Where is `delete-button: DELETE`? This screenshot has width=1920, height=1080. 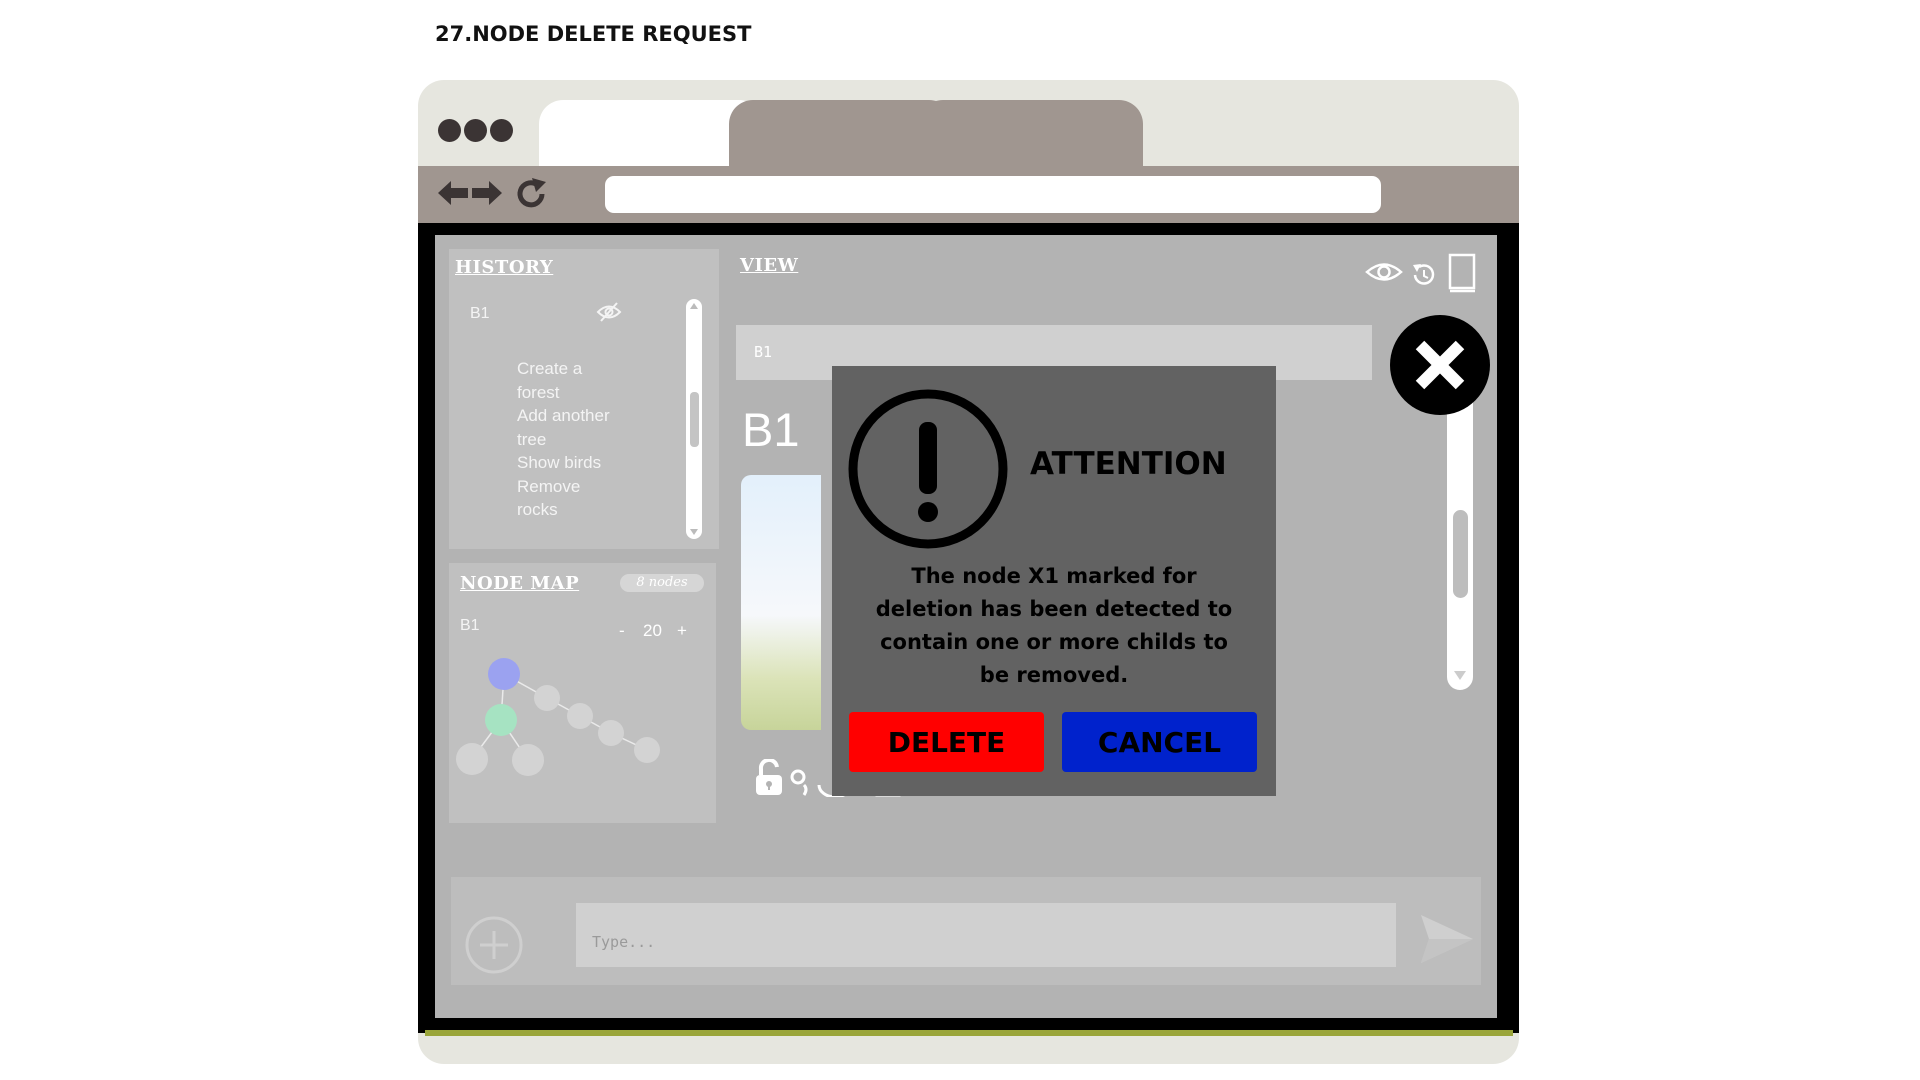
delete-button: DELETE is located at coordinates (946, 742).